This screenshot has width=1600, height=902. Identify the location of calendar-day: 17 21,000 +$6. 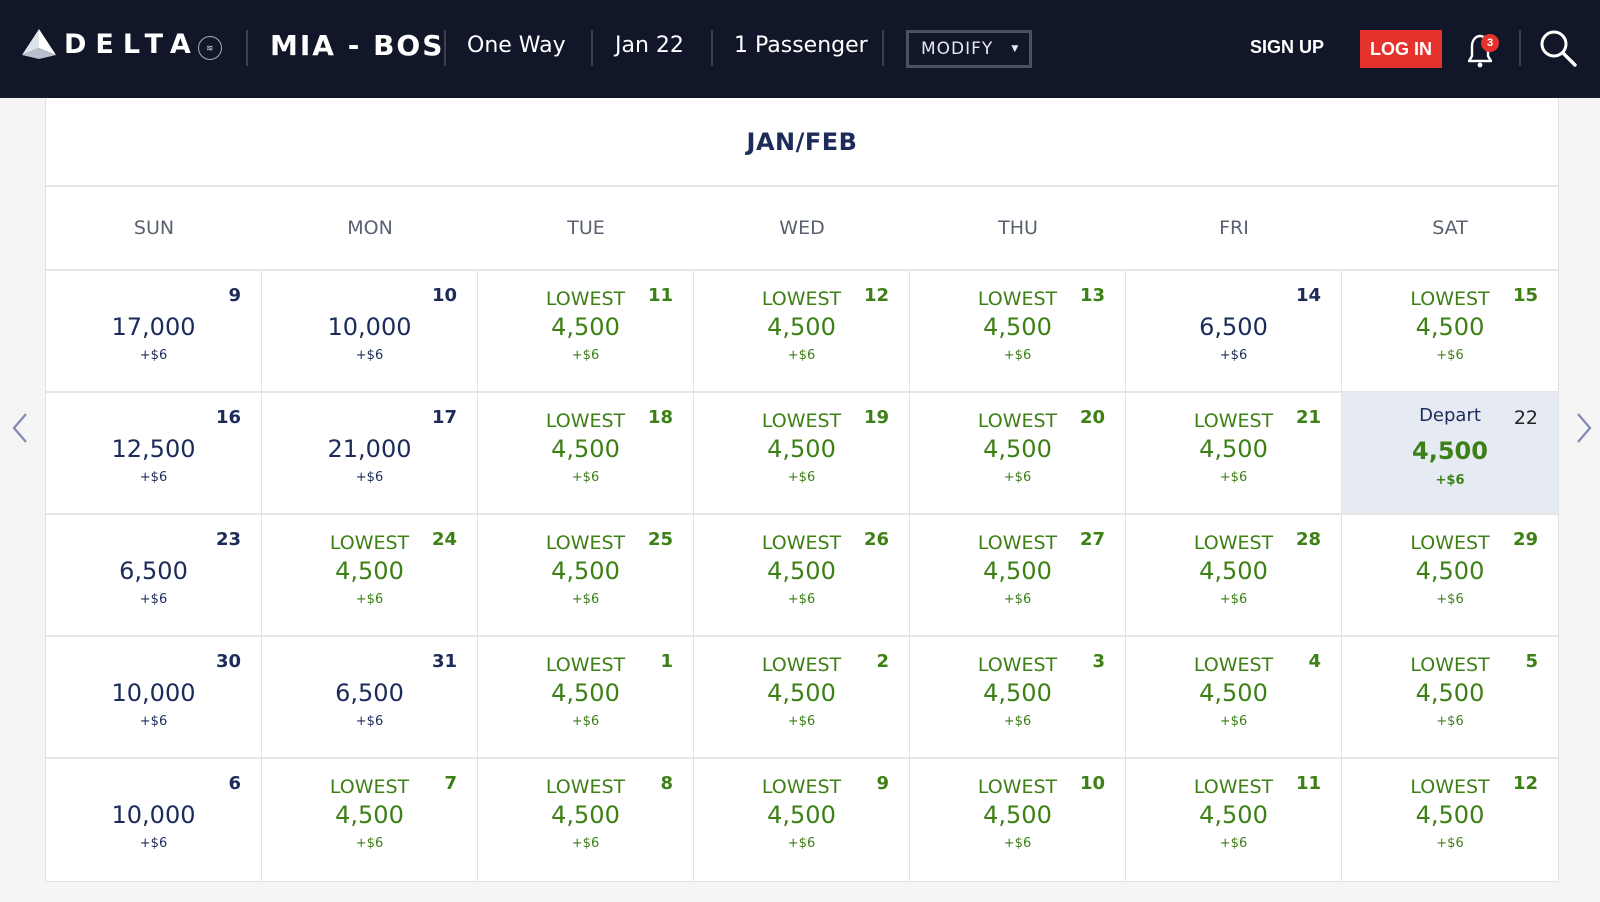
(370, 454).